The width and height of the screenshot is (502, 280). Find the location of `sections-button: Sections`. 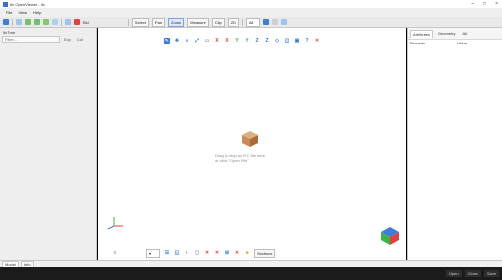

sections-button: Sections is located at coordinates (265, 253).